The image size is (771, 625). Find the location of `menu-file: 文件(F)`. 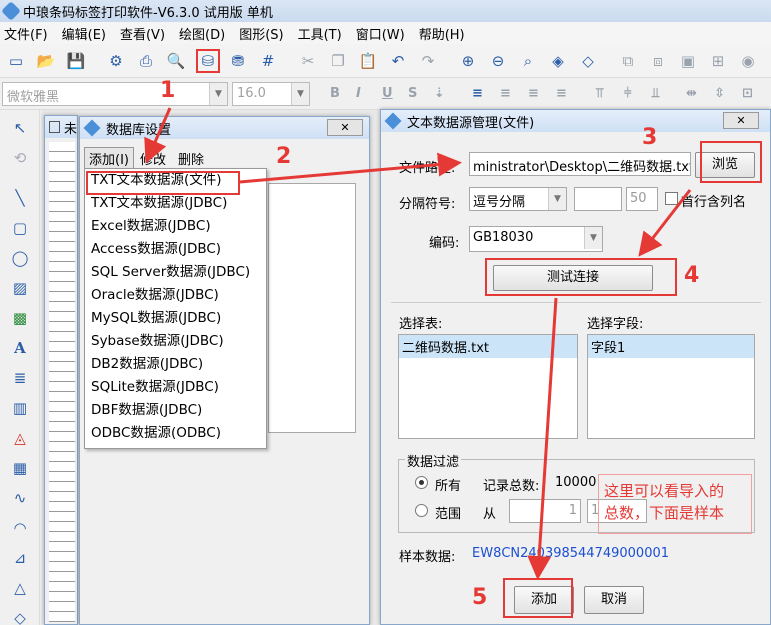

menu-file: 文件(F) is located at coordinates (26, 33).